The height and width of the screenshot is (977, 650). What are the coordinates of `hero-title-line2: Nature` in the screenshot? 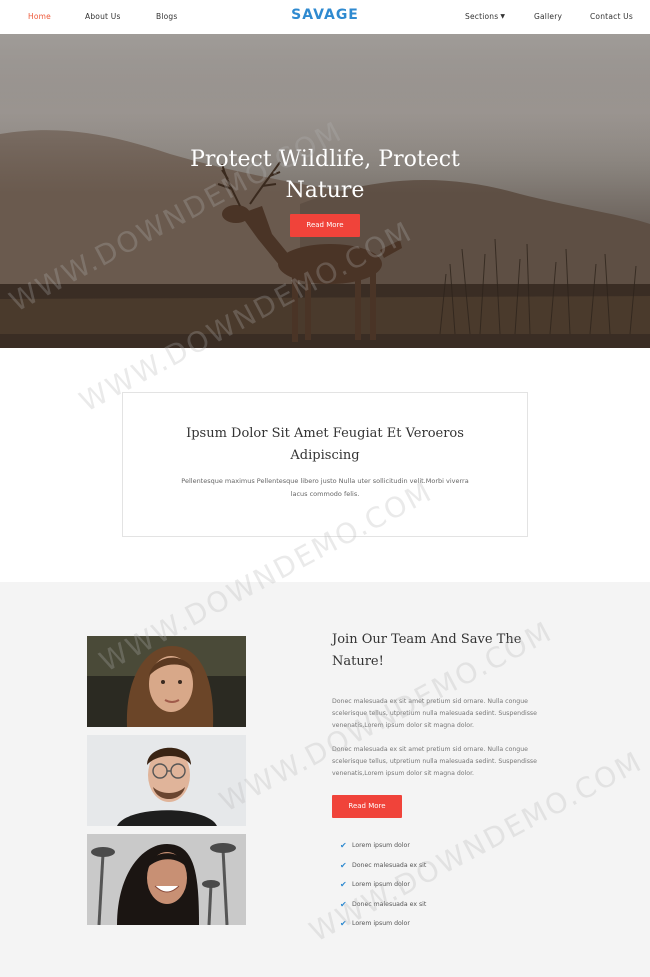 It's located at (325, 190).